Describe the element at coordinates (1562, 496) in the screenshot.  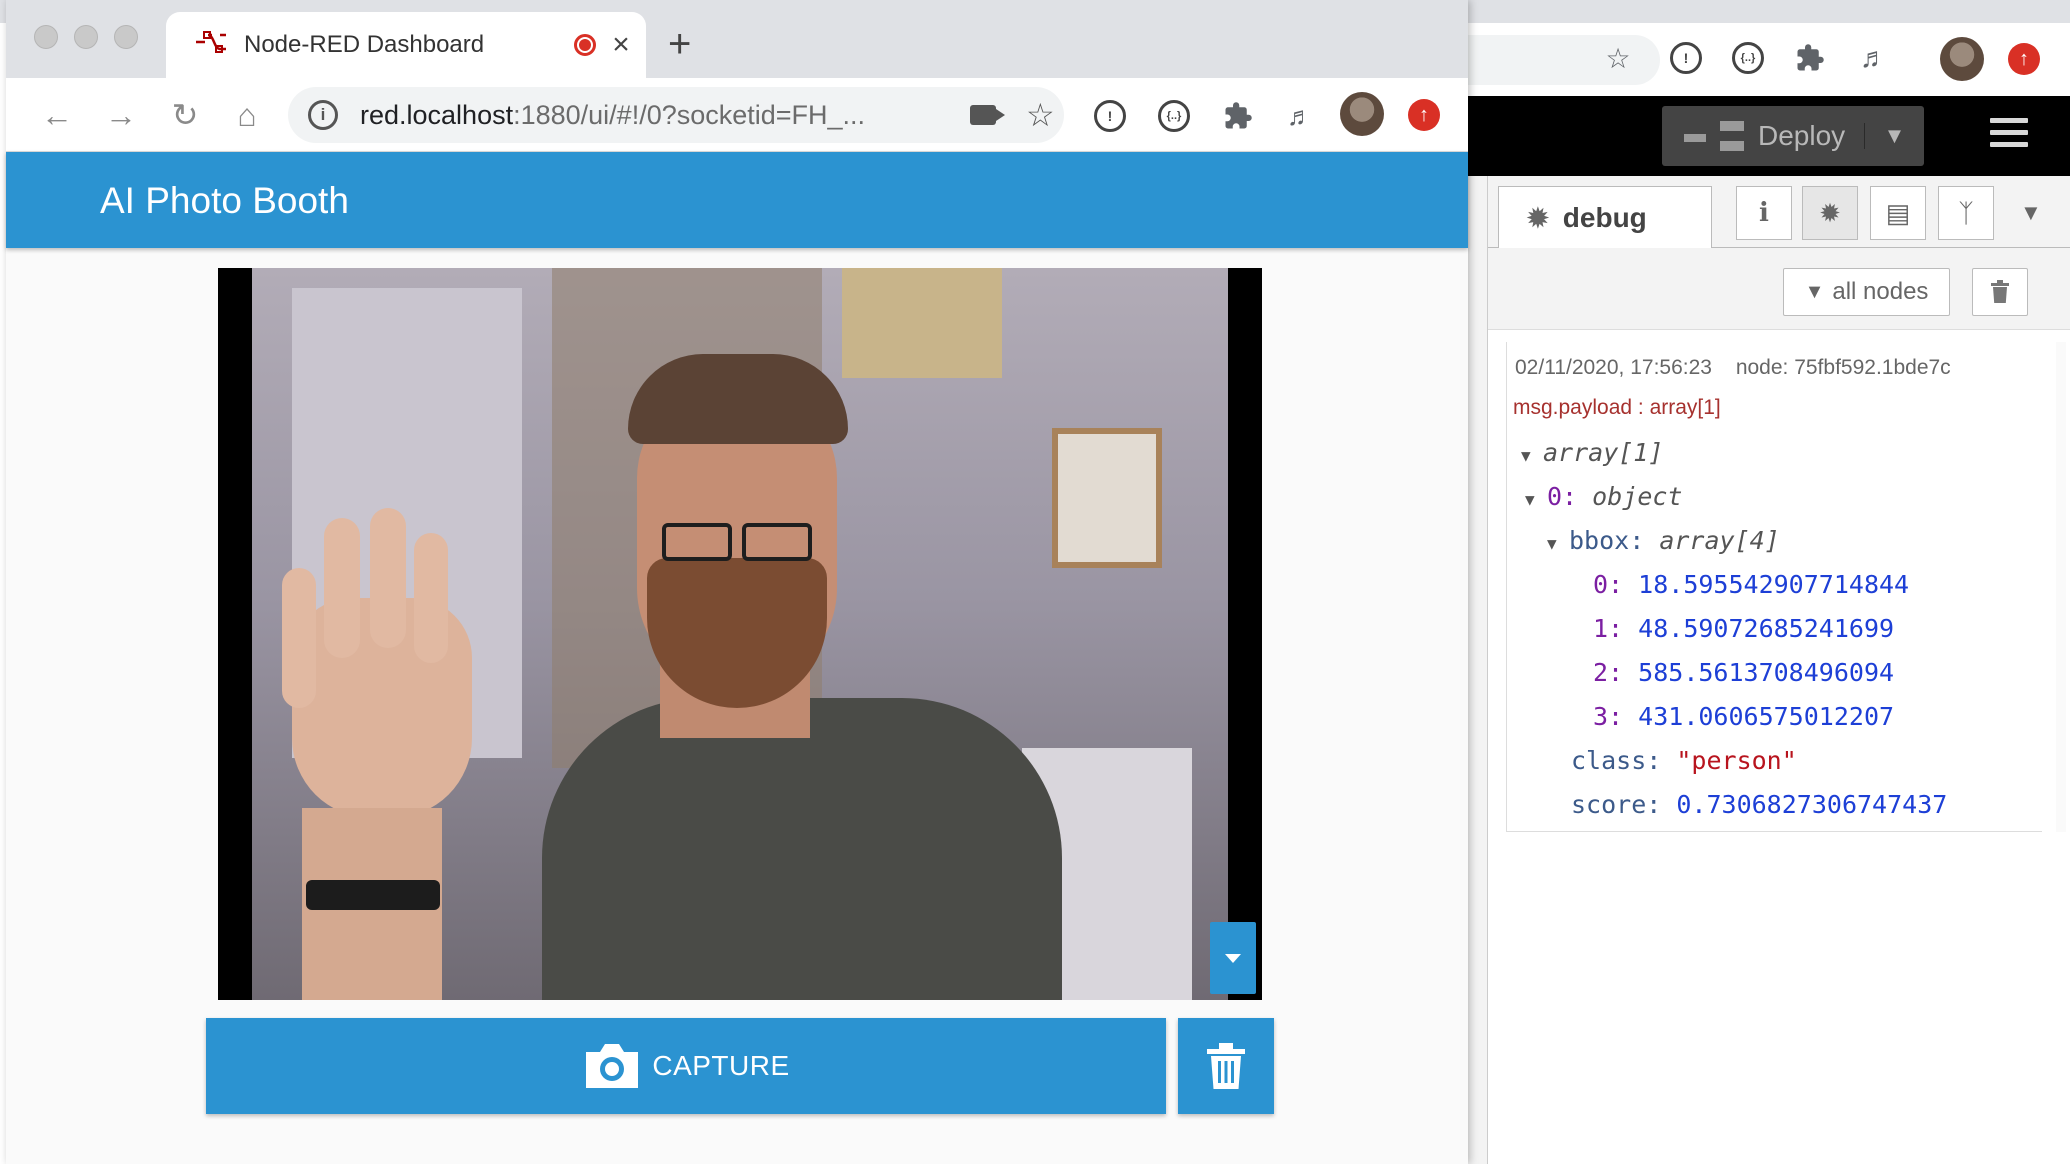
I see `item-key: 0:` at that location.